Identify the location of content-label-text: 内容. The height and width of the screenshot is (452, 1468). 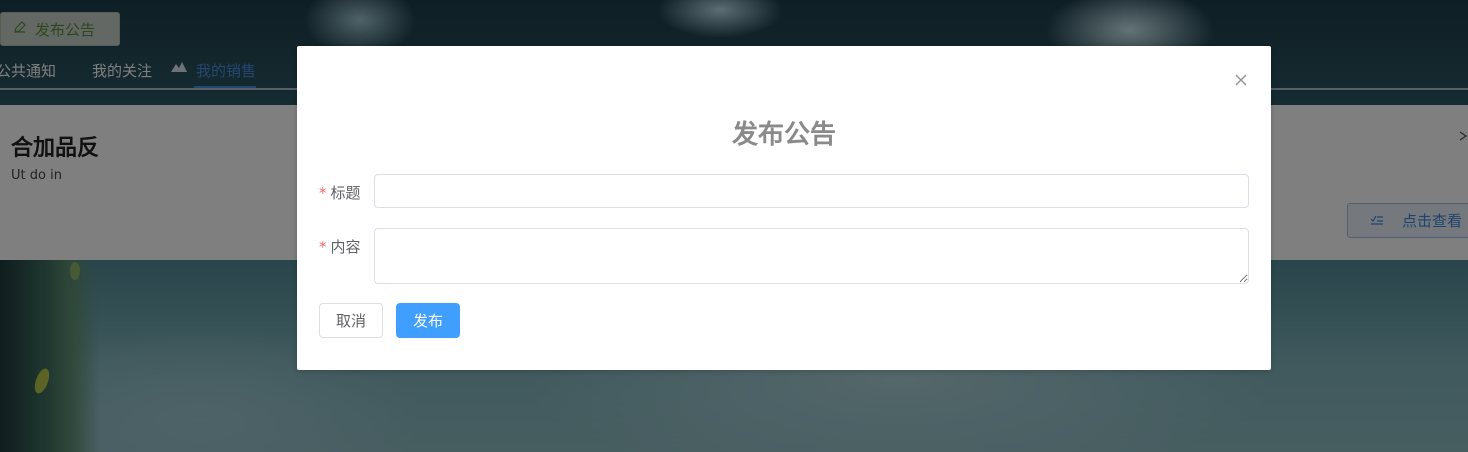
(345, 247).